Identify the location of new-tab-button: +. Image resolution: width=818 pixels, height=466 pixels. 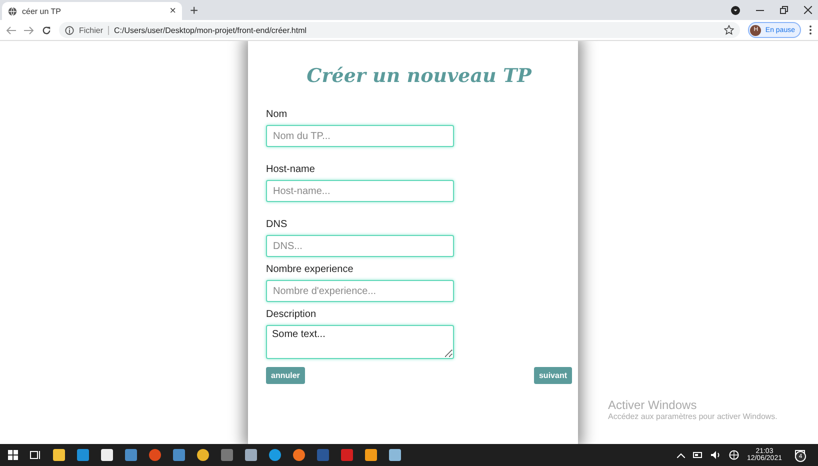
(194, 10).